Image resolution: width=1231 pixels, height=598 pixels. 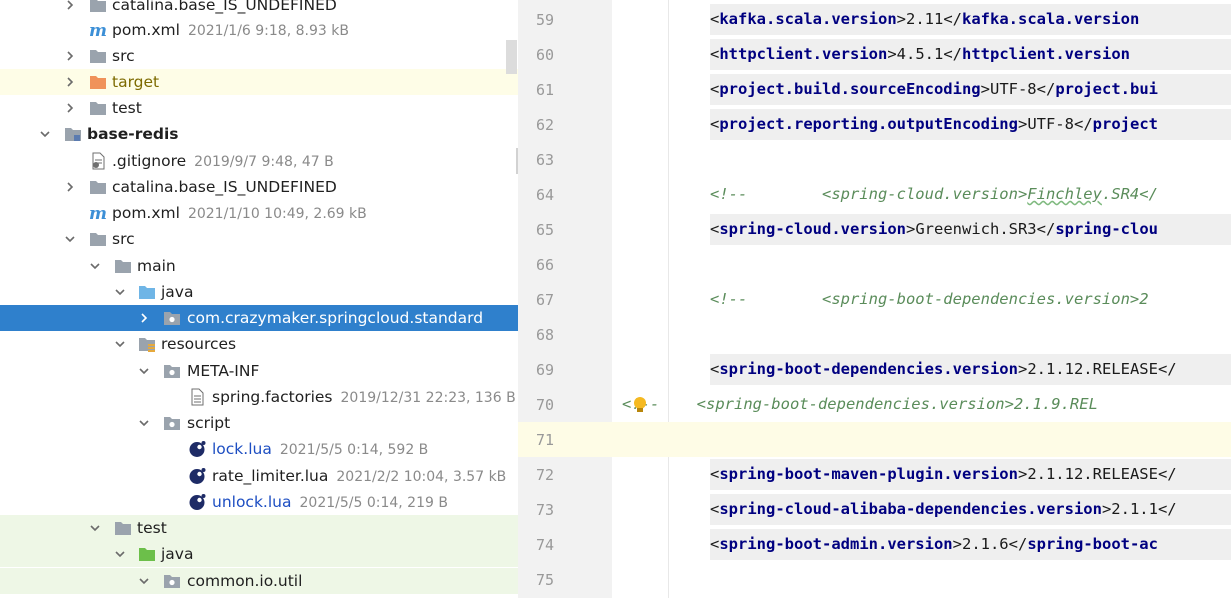 What do you see at coordinates (198, 344) in the screenshot?
I see `tree-item-label: resources` at bounding box center [198, 344].